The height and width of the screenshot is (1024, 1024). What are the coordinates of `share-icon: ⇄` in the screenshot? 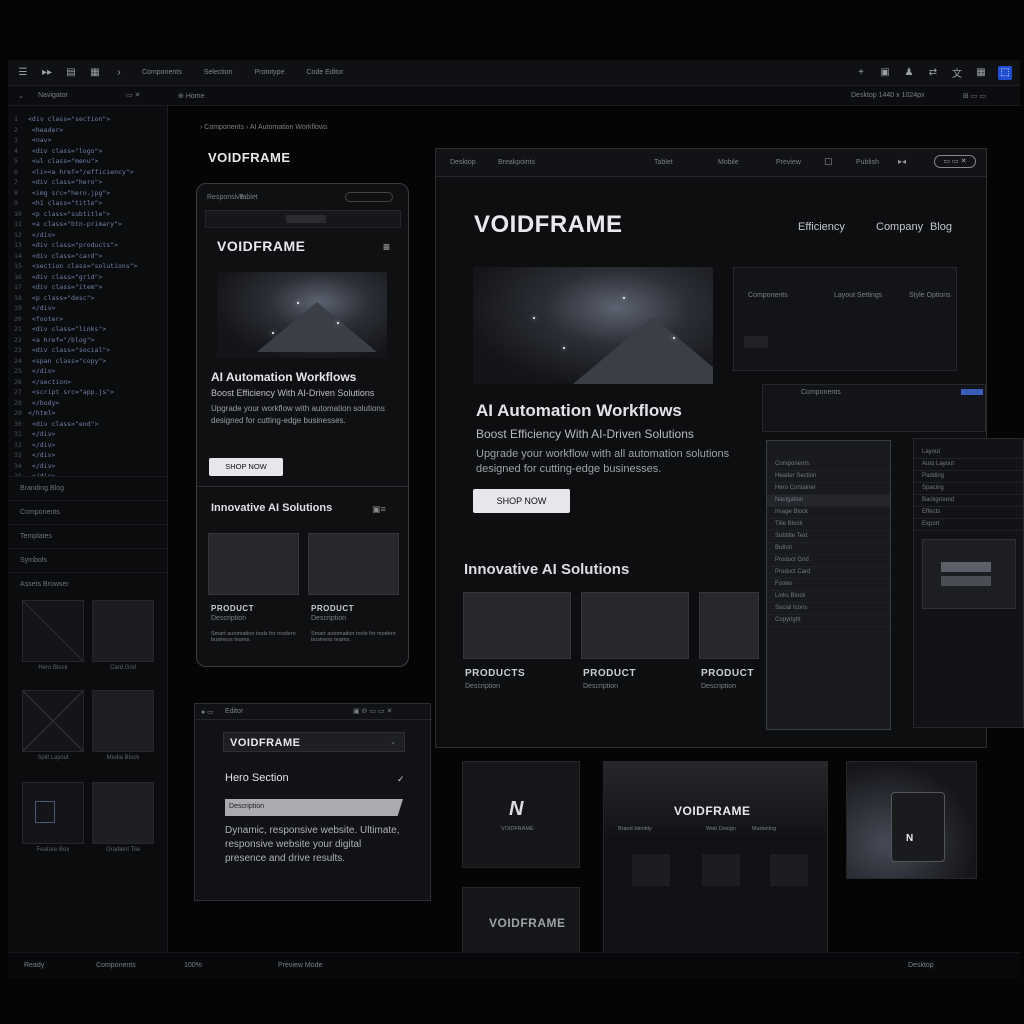 It's located at (933, 73).